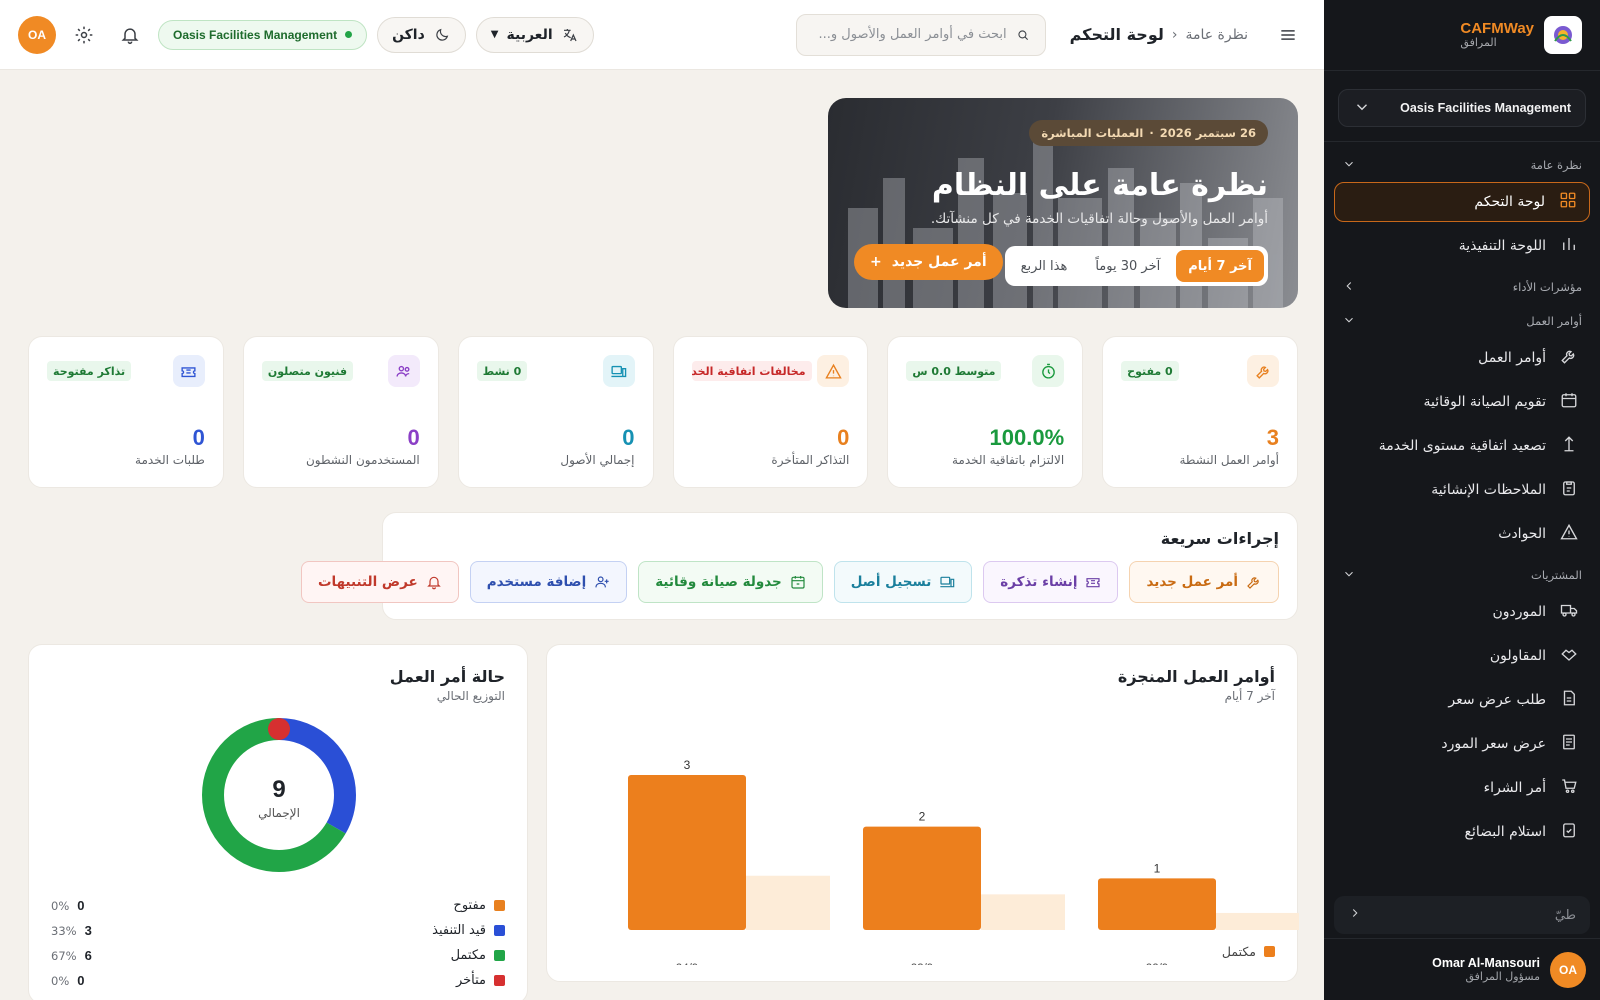 This screenshot has width=1600, height=1000. What do you see at coordinates (1569, 656) in the screenshot?
I see `handshake-icon` at bounding box center [1569, 656].